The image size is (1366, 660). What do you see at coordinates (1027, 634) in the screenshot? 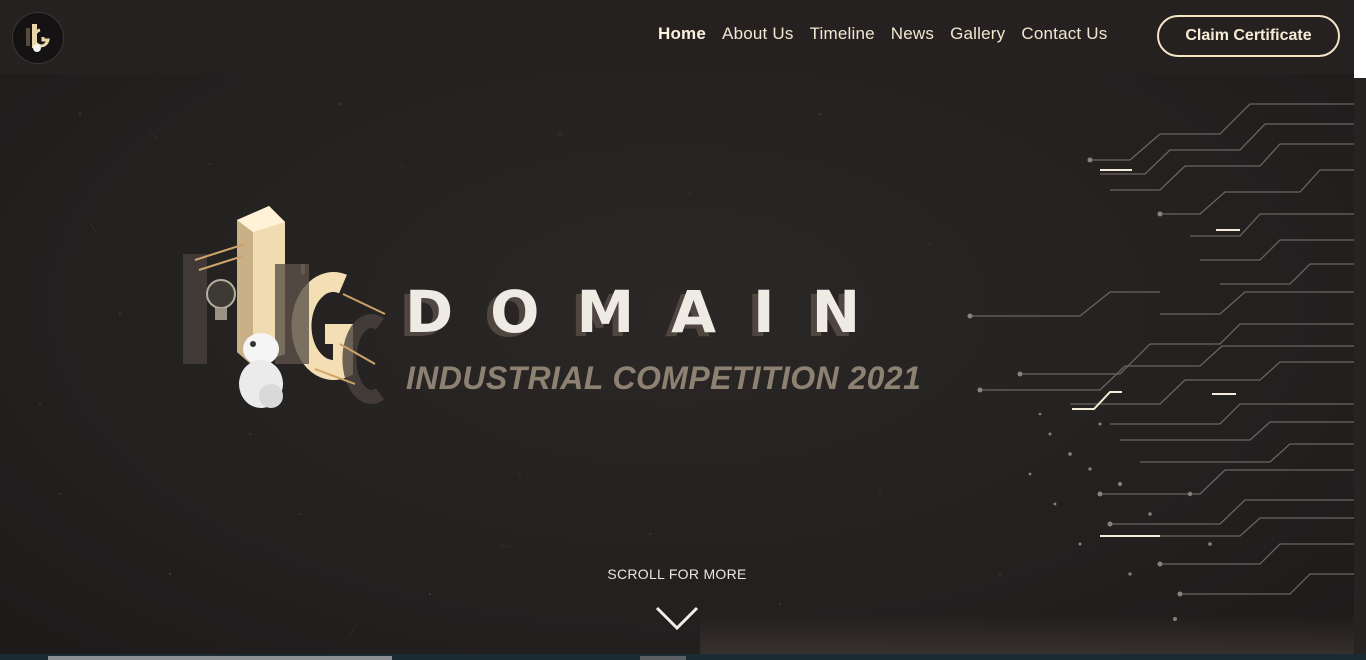
I see `bottom-glow` at bounding box center [1027, 634].